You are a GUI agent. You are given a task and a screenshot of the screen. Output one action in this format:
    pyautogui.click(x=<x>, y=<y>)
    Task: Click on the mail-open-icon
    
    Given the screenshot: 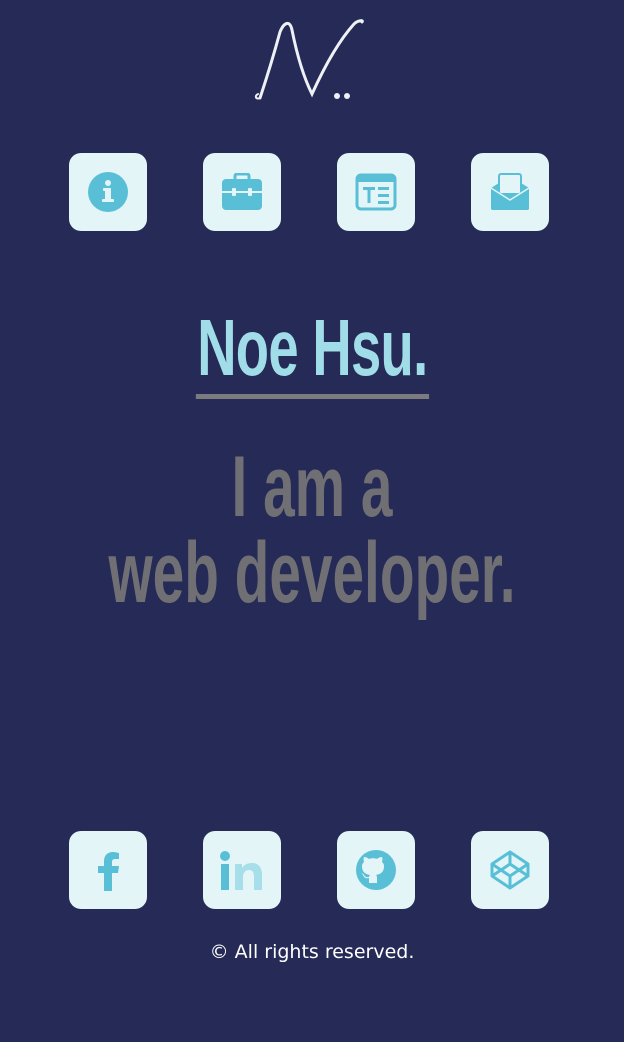 What is the action you would take?
    pyautogui.click(x=510, y=191)
    